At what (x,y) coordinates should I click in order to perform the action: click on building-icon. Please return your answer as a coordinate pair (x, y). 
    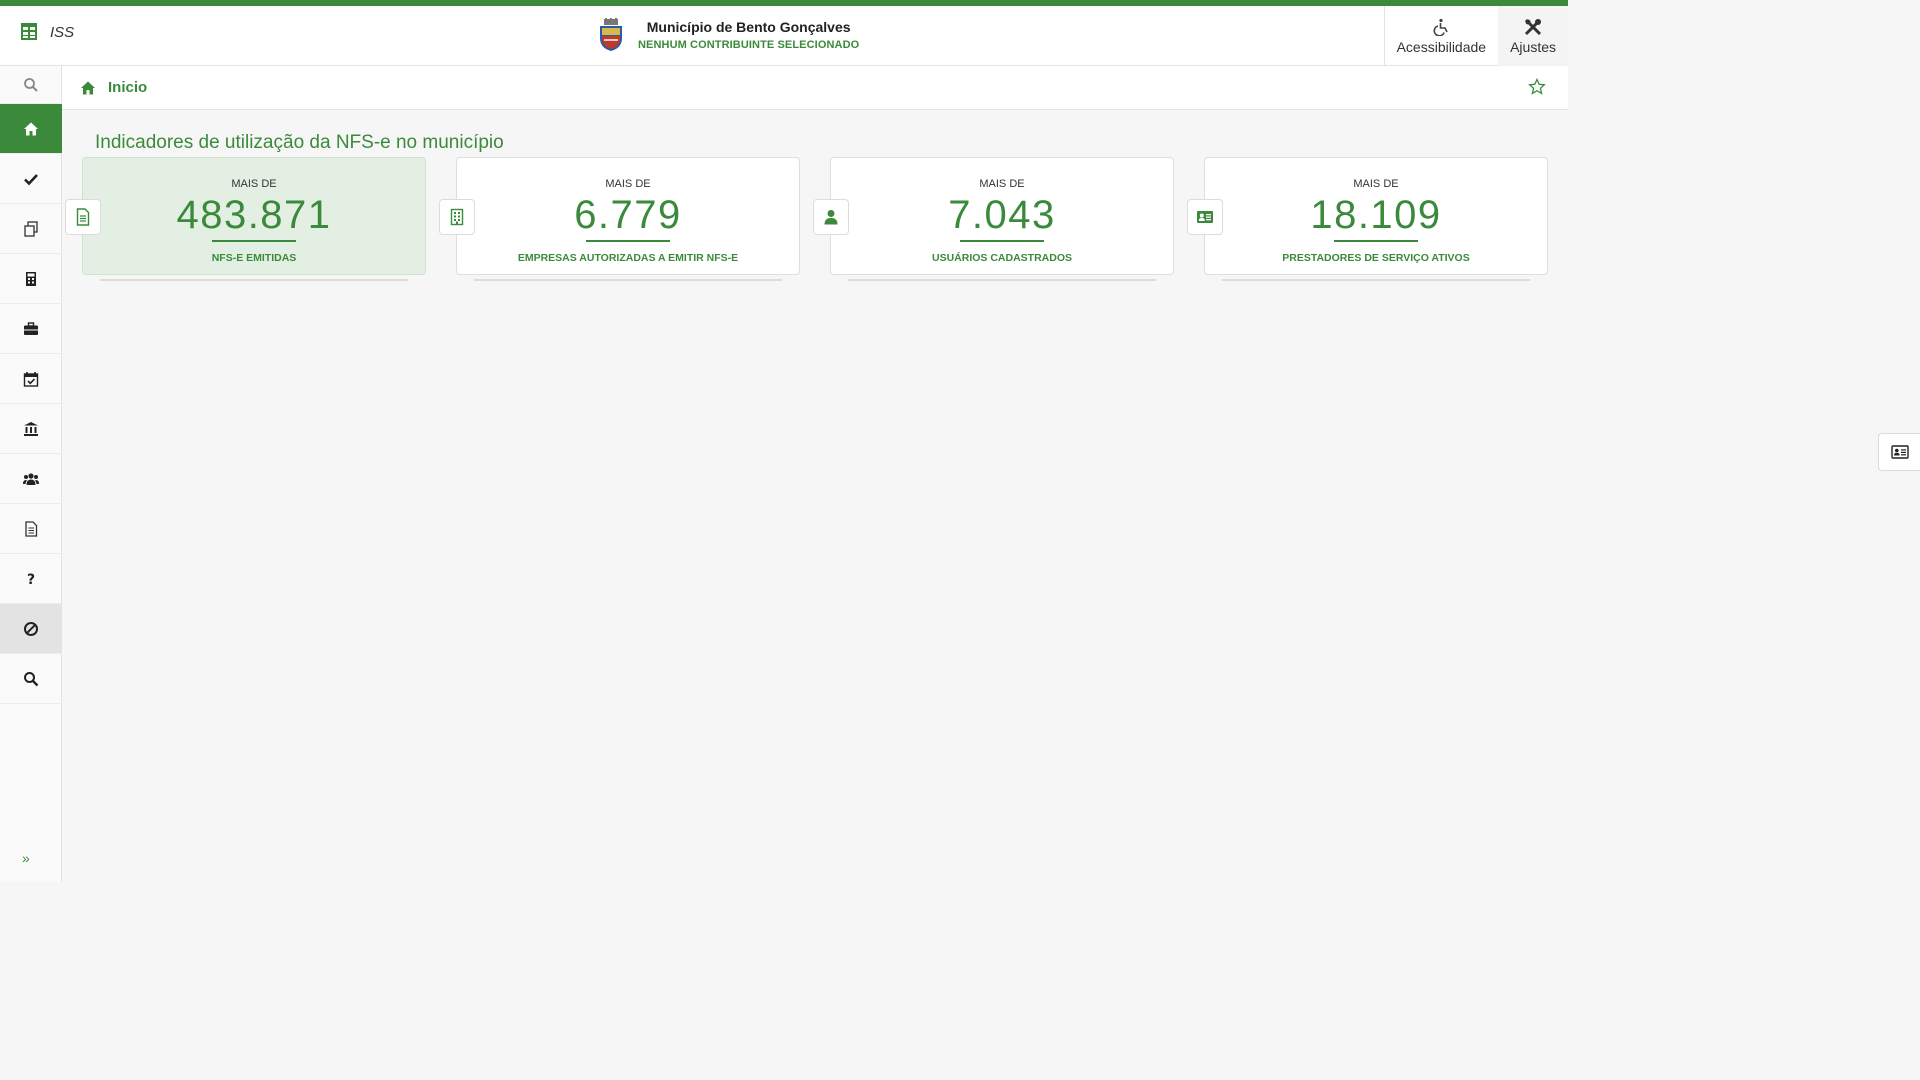
    Looking at the image, I should click on (457, 217).